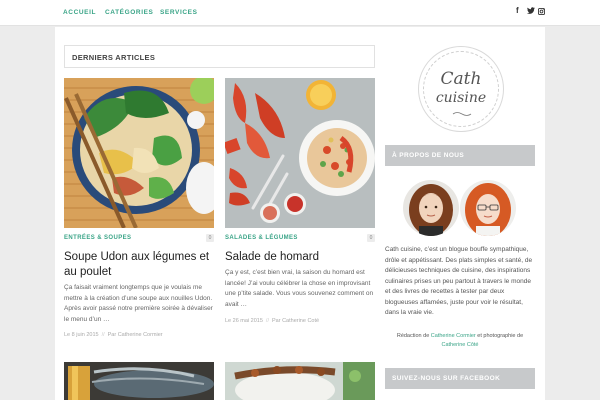 This screenshot has height=400, width=600. What do you see at coordinates (139, 153) in the screenshot?
I see `post-thumbnail-udon` at bounding box center [139, 153].